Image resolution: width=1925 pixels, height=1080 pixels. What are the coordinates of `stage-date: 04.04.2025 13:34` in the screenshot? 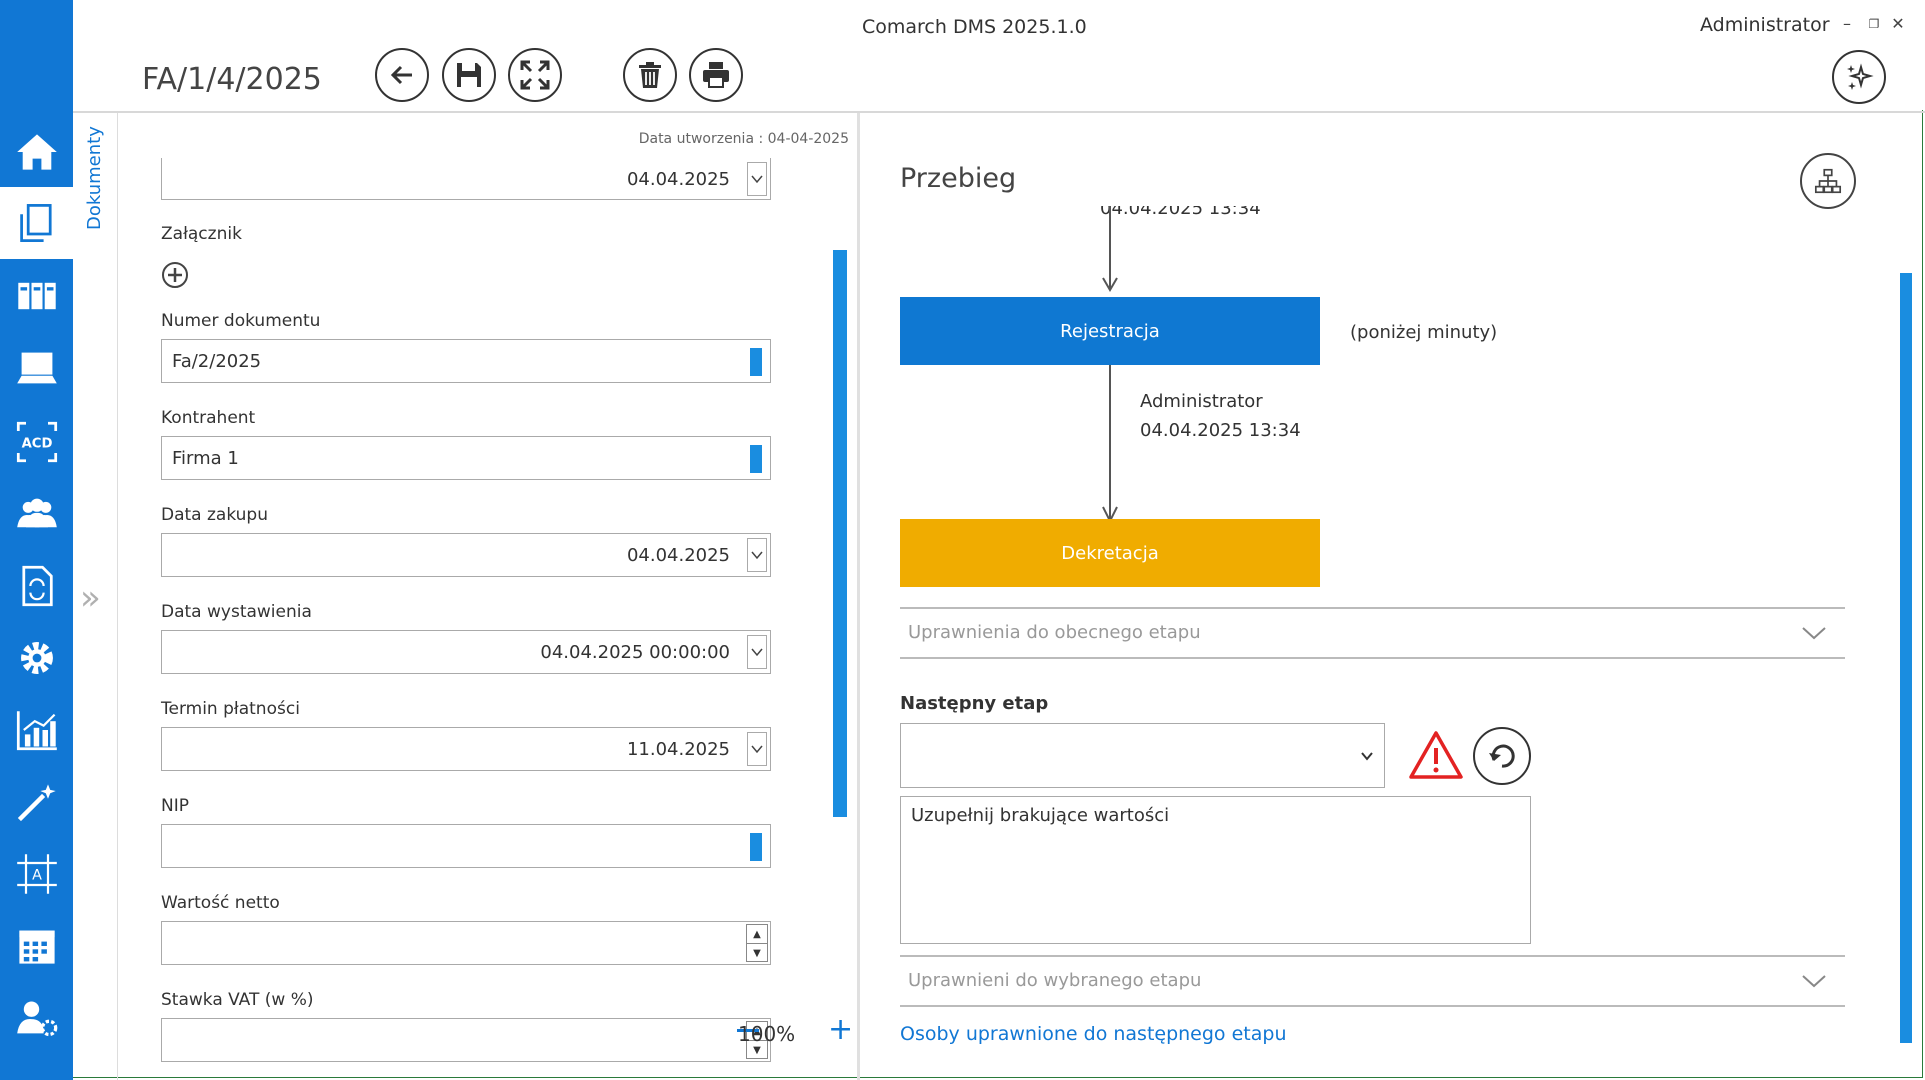 It's located at (1220, 430).